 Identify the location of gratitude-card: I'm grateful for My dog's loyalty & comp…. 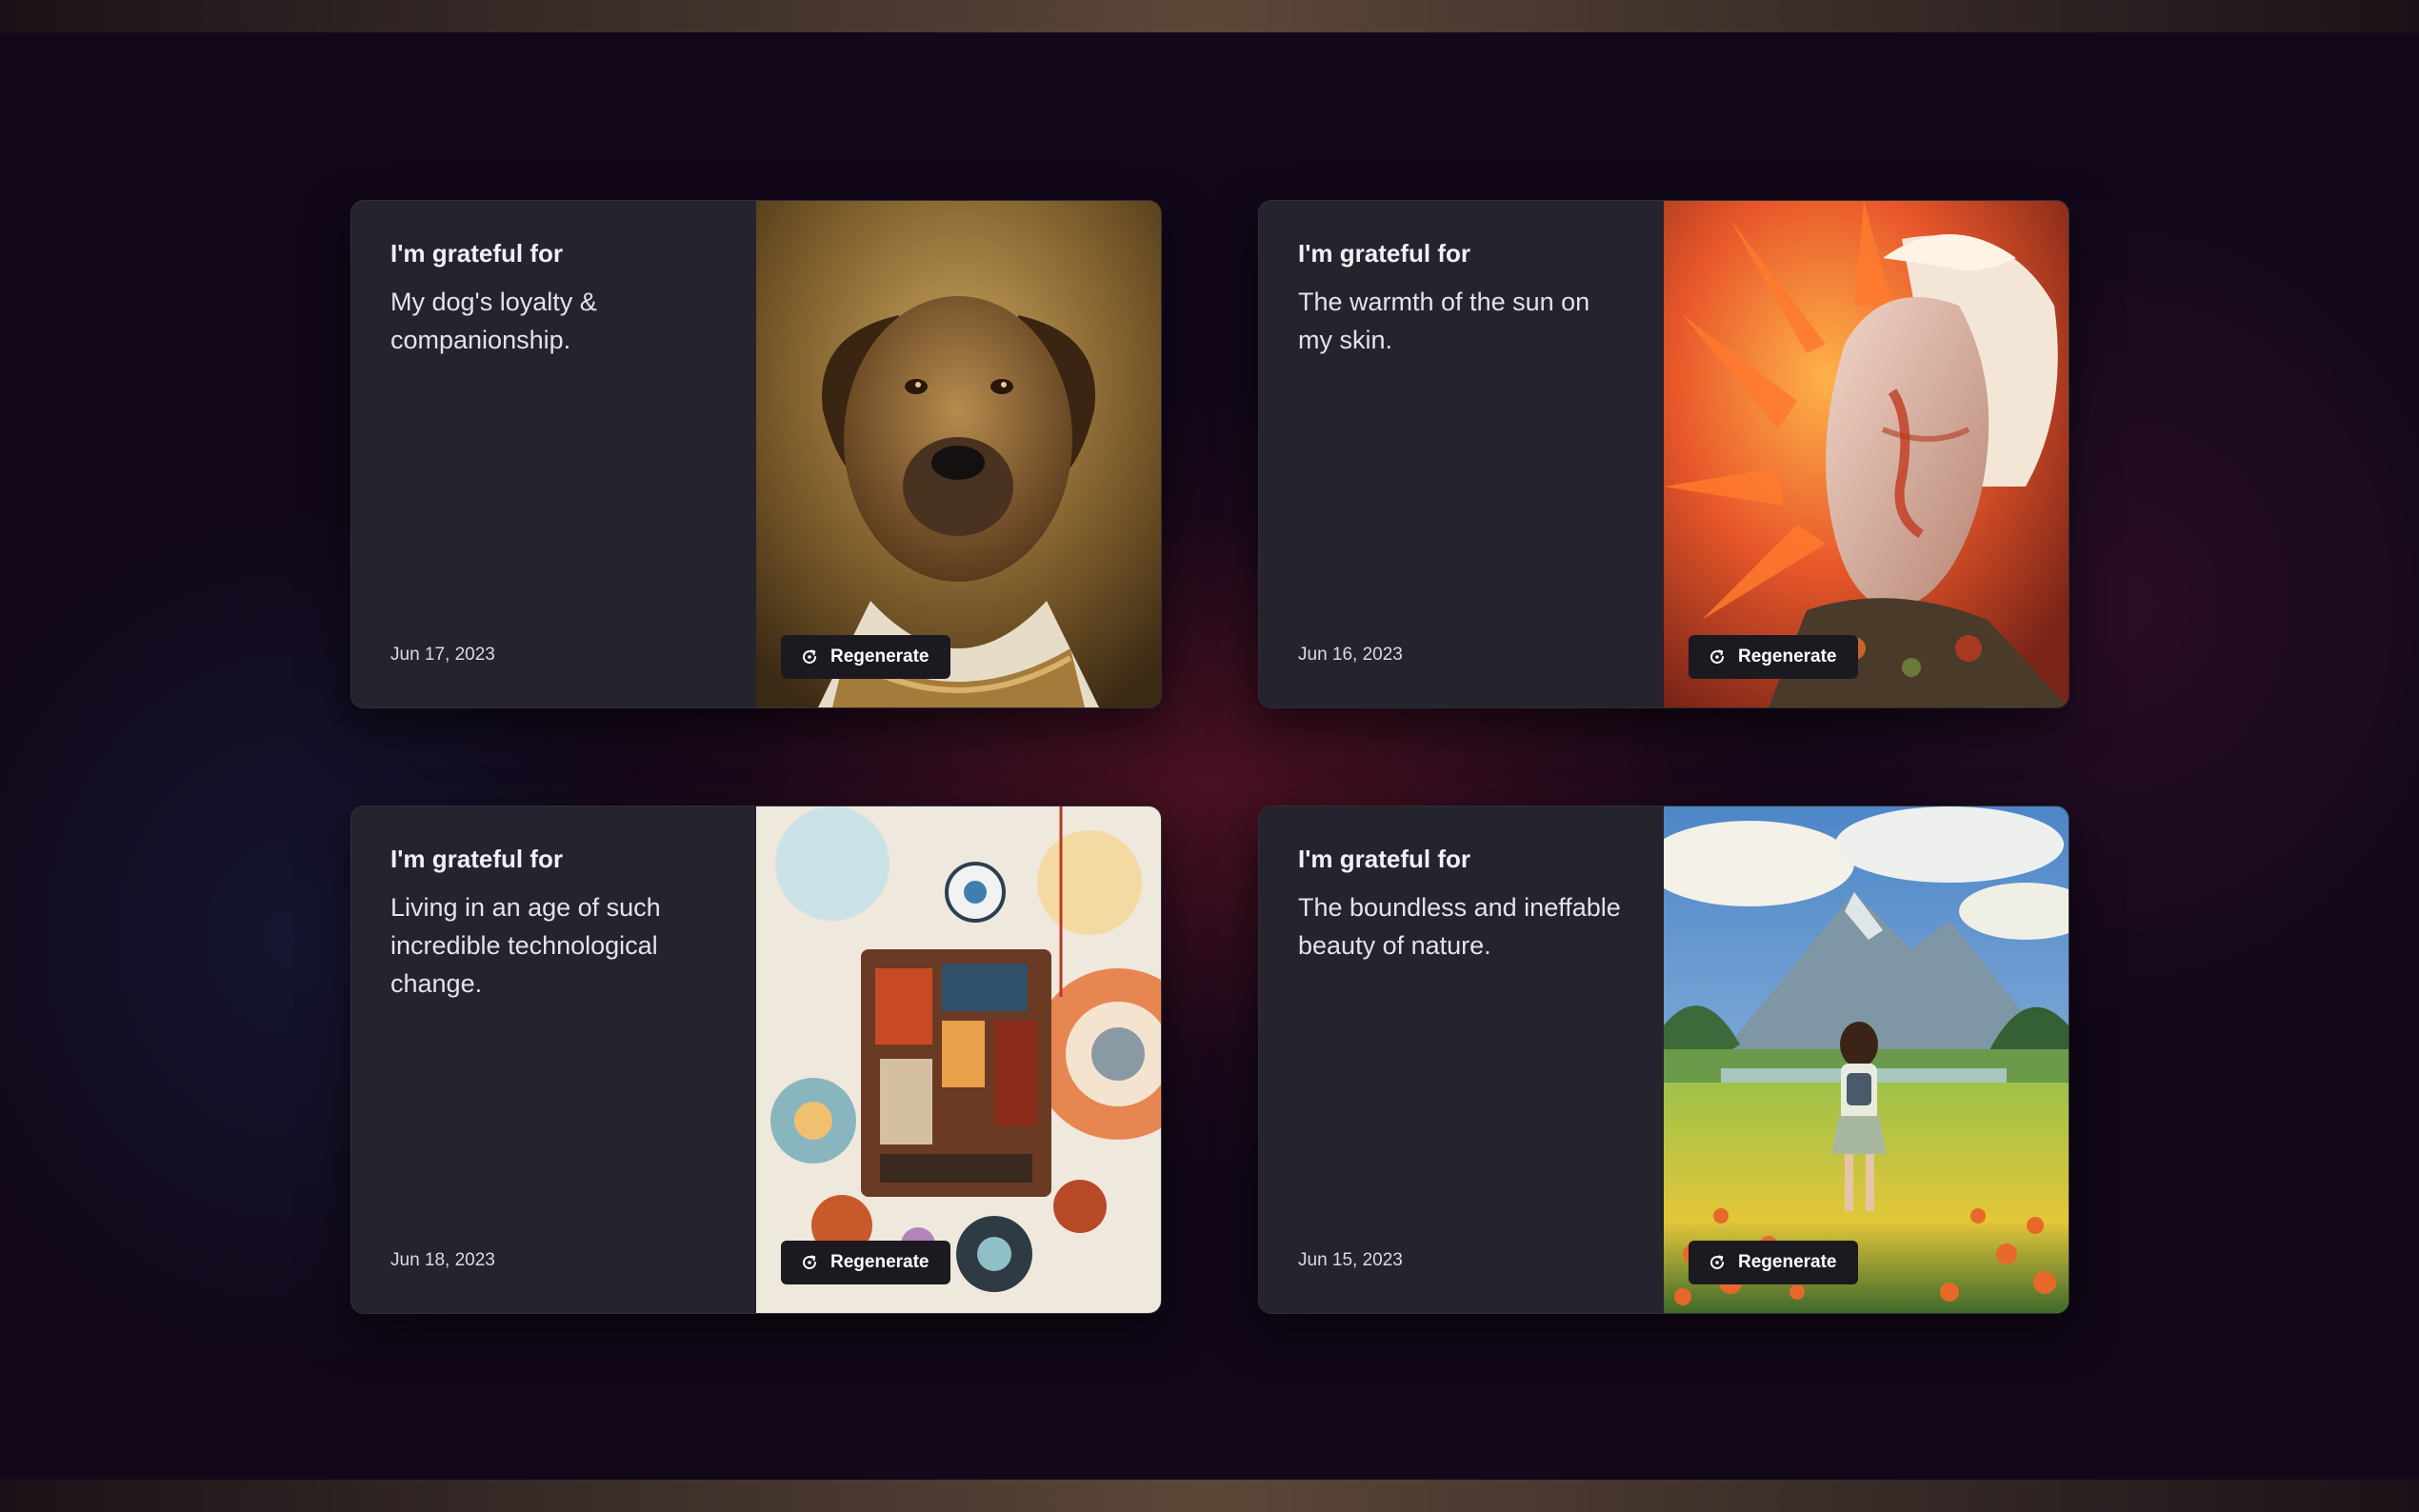
(756, 454).